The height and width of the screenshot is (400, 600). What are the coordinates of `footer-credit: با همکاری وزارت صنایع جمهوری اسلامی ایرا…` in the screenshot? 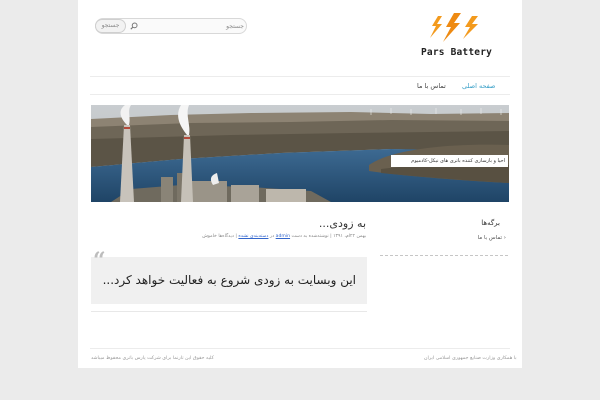 It's located at (470, 358).